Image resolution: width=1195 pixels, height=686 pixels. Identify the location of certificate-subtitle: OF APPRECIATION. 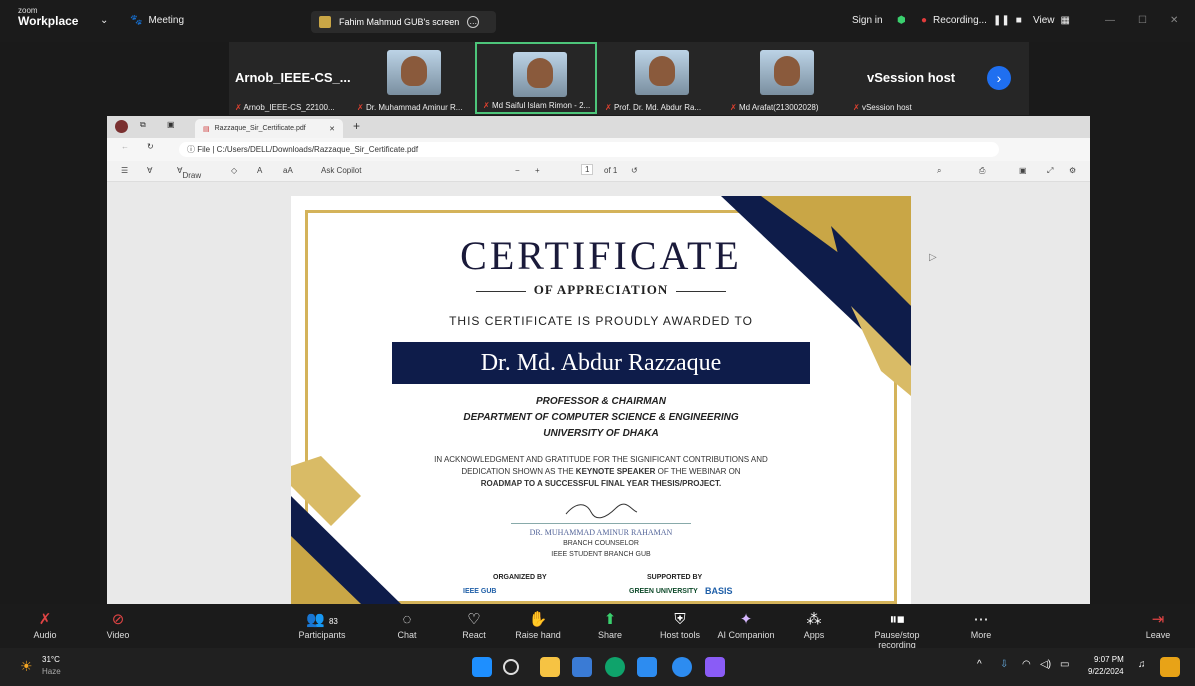
(601, 290).